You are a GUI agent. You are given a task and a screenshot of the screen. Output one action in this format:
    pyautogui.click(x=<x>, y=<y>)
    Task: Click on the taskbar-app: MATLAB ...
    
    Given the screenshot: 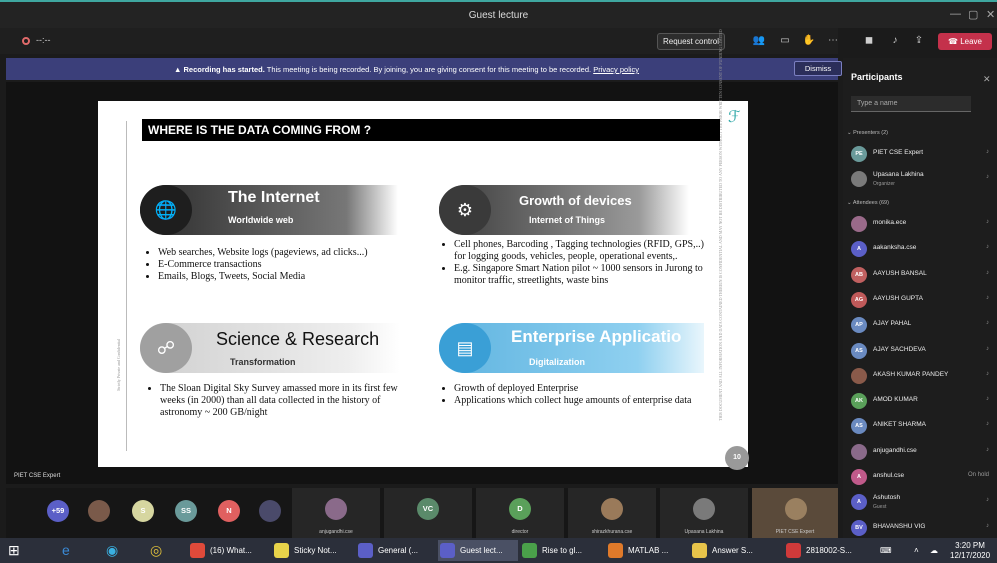 What is the action you would take?
    pyautogui.click(x=646, y=550)
    